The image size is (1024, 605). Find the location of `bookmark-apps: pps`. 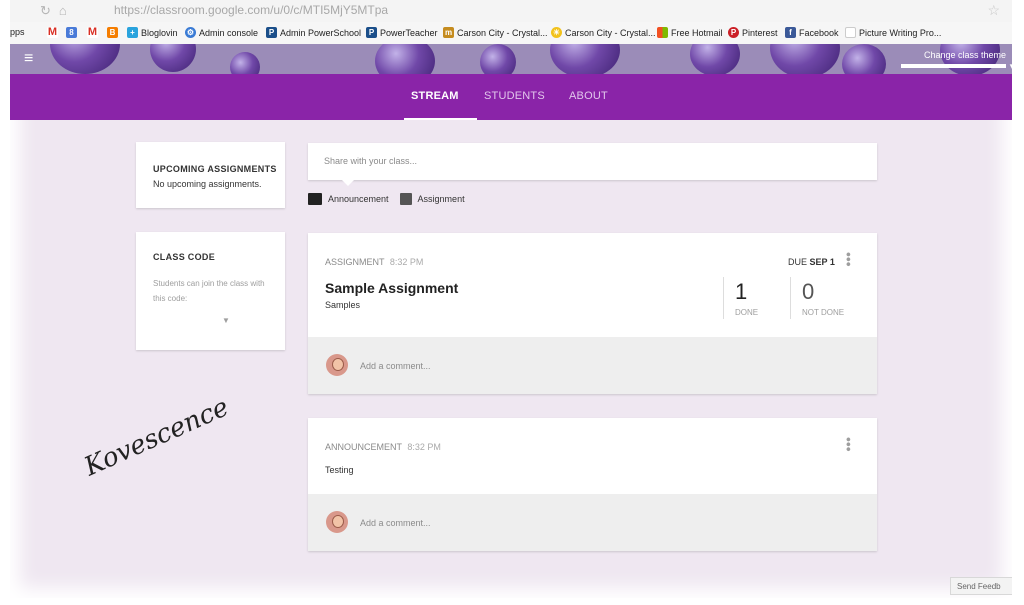

bookmark-apps: pps is located at coordinates (17, 32).